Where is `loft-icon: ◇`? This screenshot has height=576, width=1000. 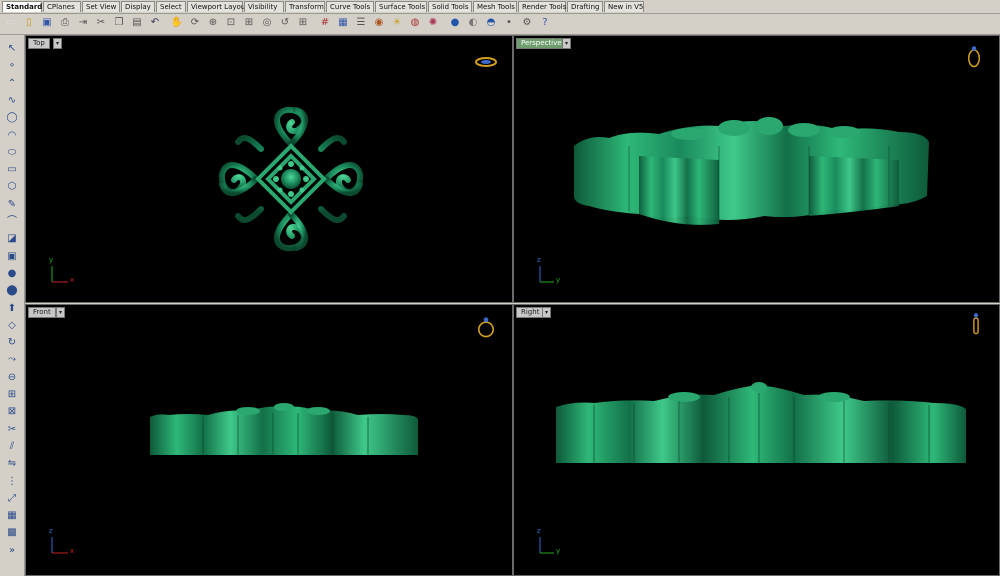 loft-icon: ◇ is located at coordinates (12, 325).